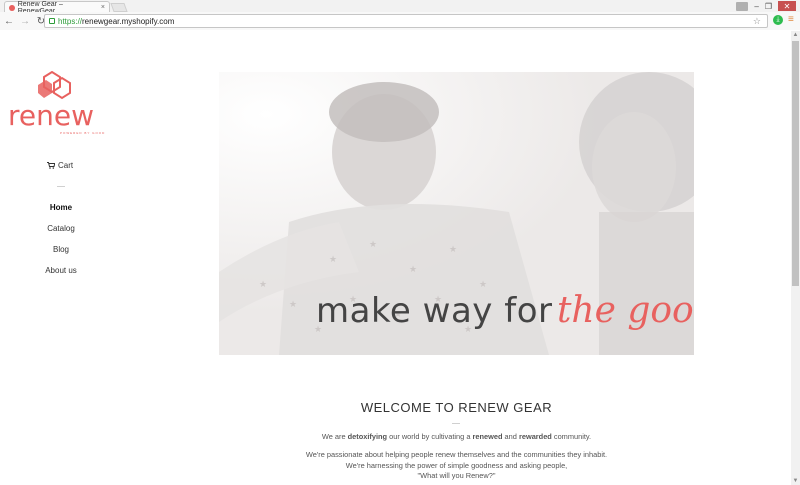  Describe the element at coordinates (430, 436) in the screenshot. I see `intro-mid: our world by cultivating a` at that location.